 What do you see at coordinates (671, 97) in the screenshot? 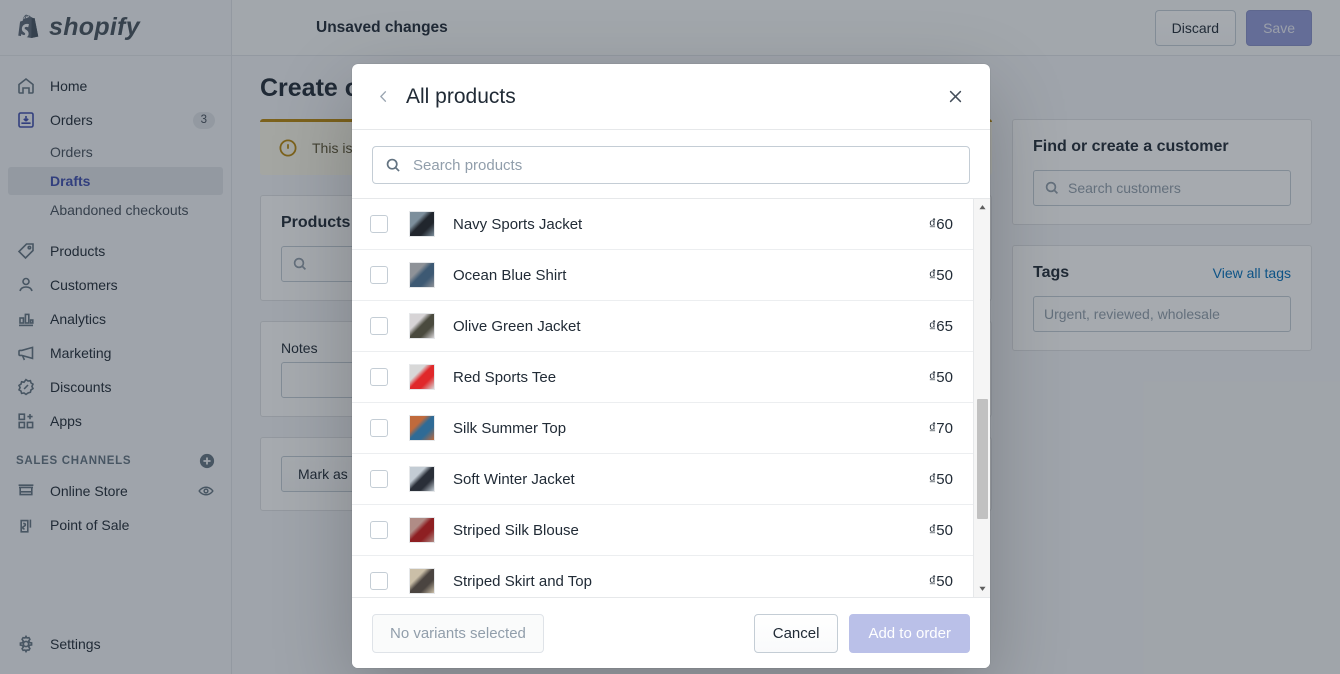
I see `modal-header: All products` at bounding box center [671, 97].